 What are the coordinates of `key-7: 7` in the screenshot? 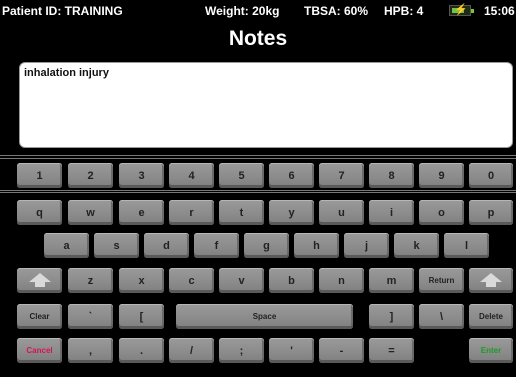 It's located at (341, 175).